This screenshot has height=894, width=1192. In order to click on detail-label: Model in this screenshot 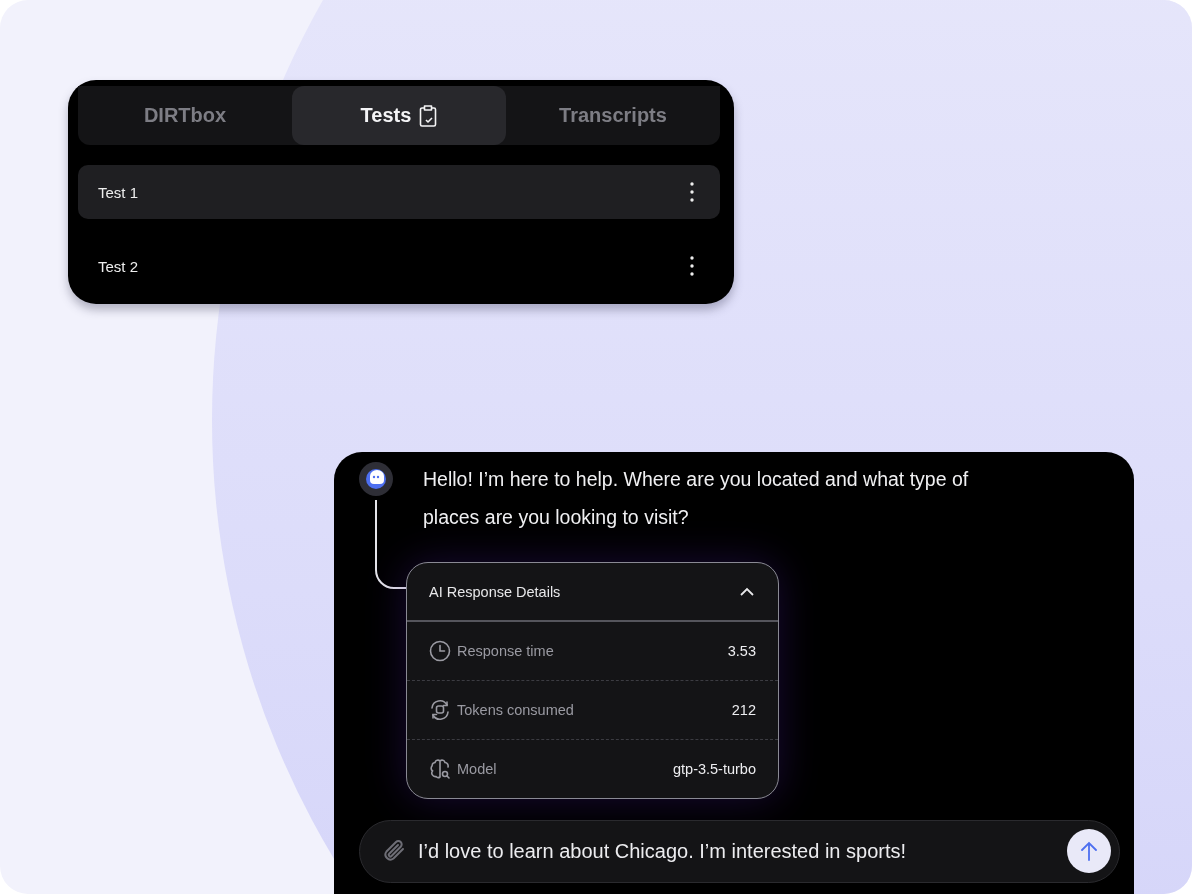, I will do `click(477, 769)`.